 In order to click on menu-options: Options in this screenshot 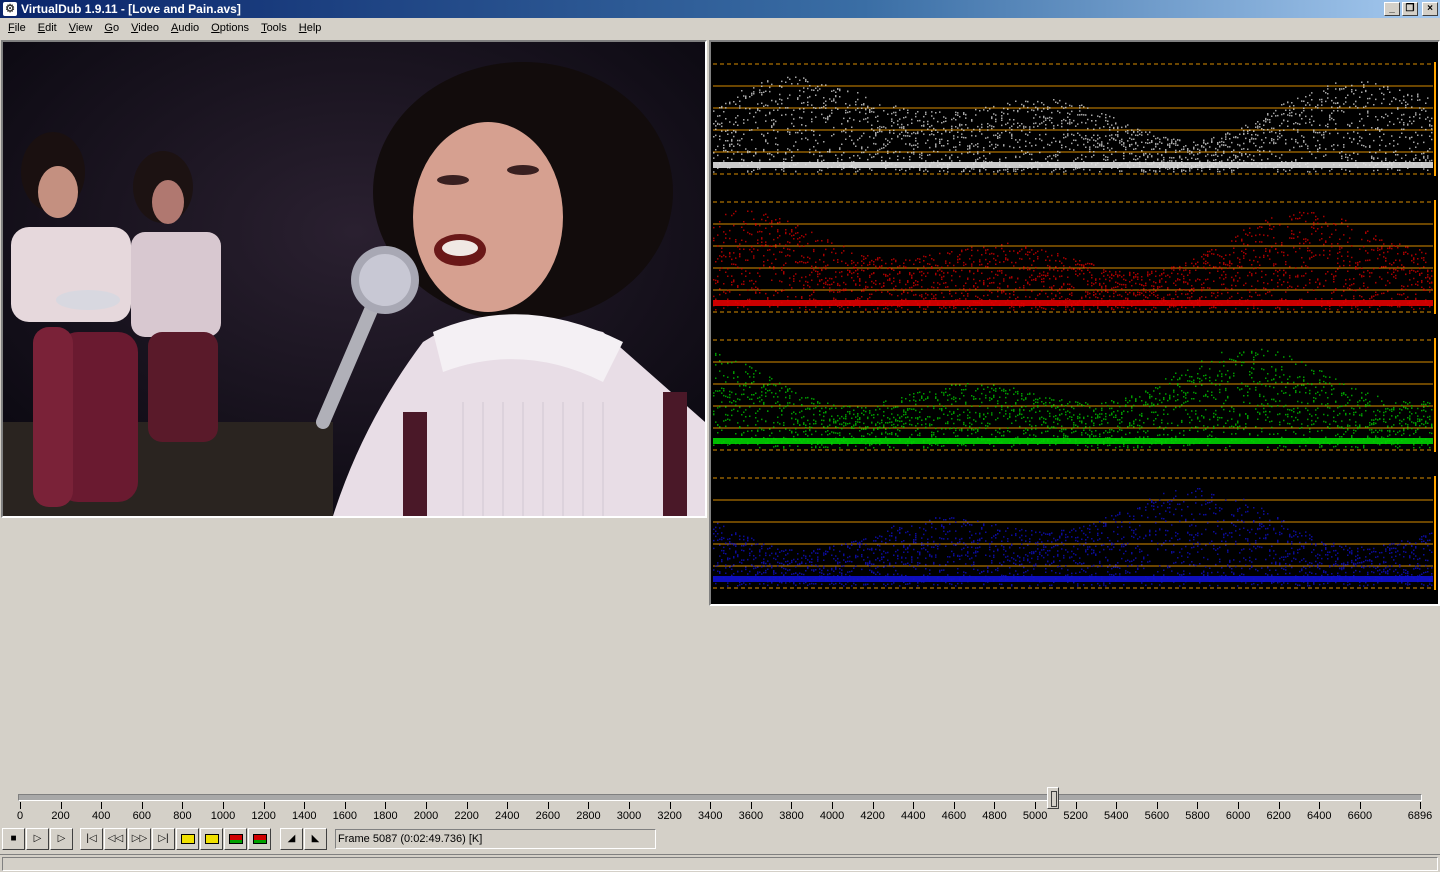, I will do `click(230, 28)`.